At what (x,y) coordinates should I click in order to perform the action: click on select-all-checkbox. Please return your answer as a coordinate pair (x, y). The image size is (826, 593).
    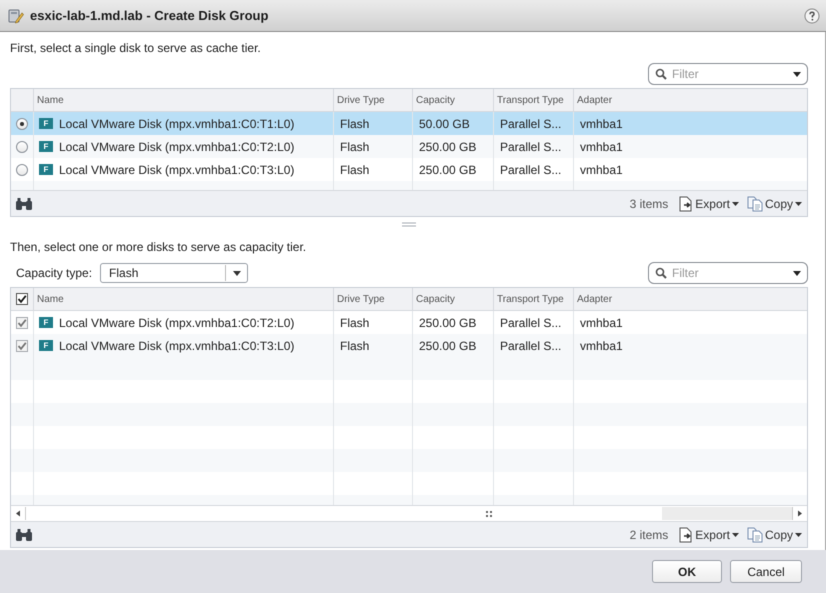
    Looking at the image, I should click on (22, 299).